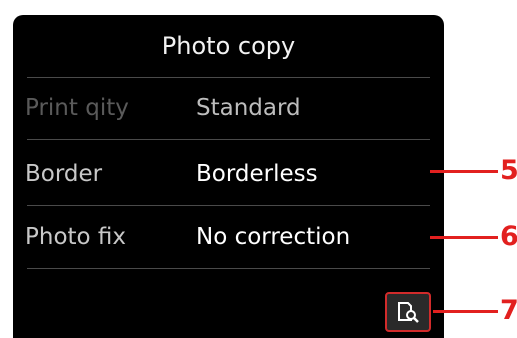 Image resolution: width=517 pixels, height=338 pixels. I want to click on setting-value: No correction, so click(273, 237).